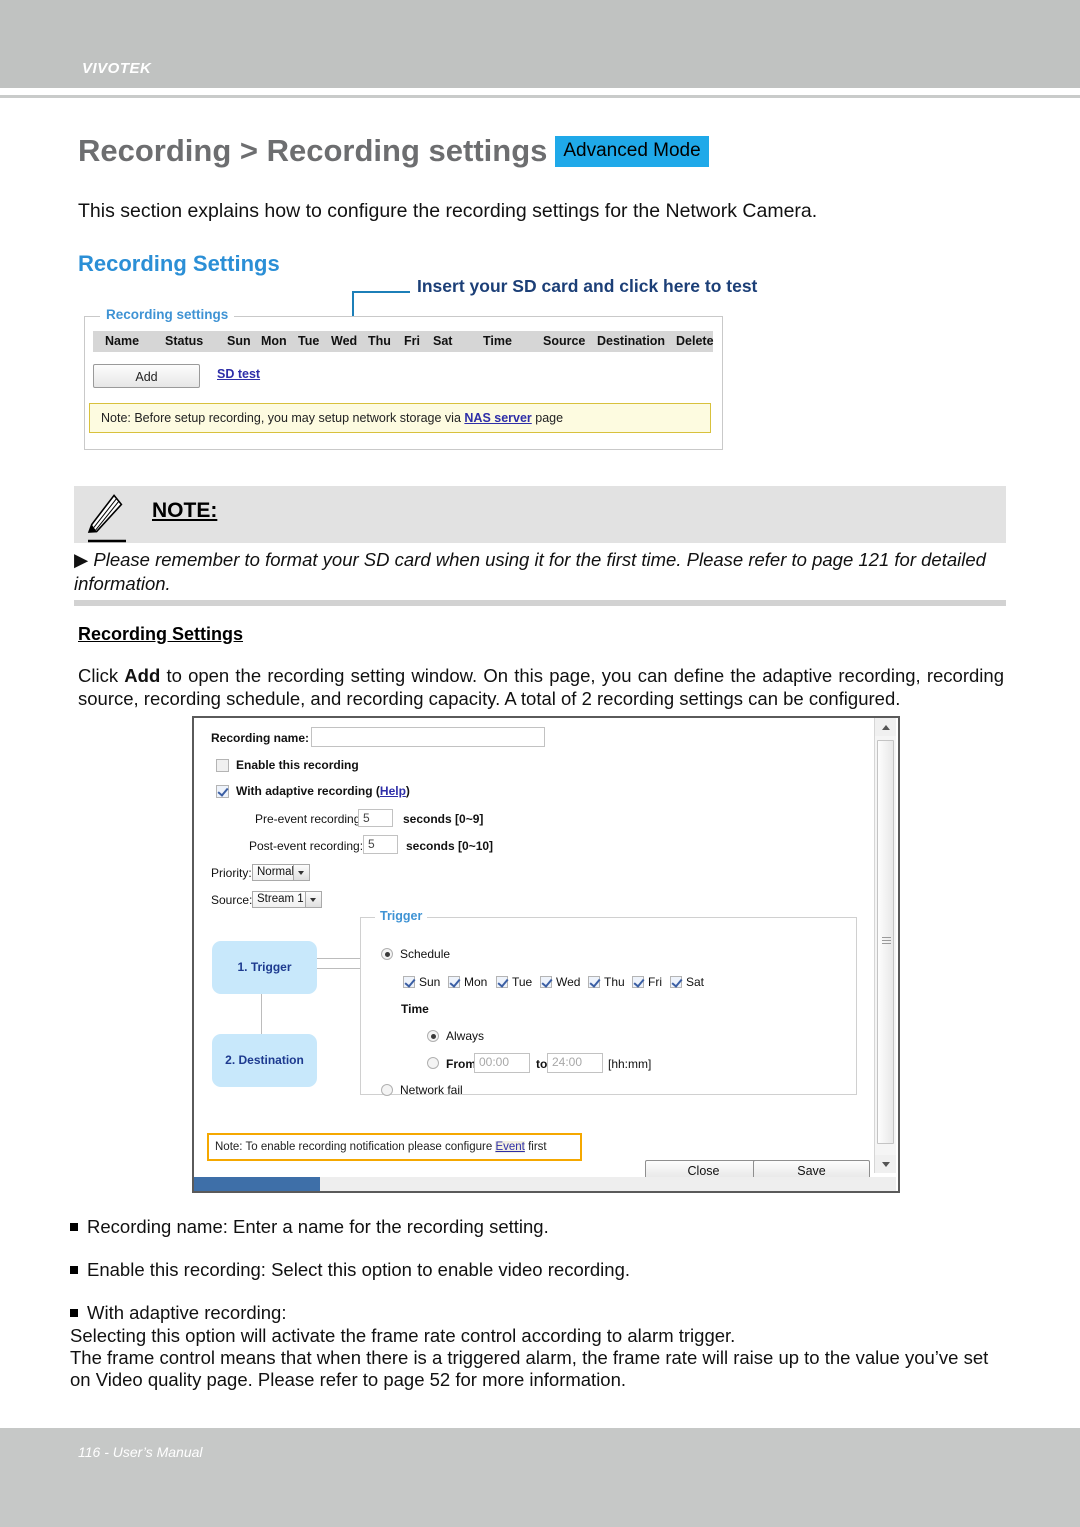 This screenshot has width=1080, height=1527. I want to click on priority-select: Normal, so click(281, 872).